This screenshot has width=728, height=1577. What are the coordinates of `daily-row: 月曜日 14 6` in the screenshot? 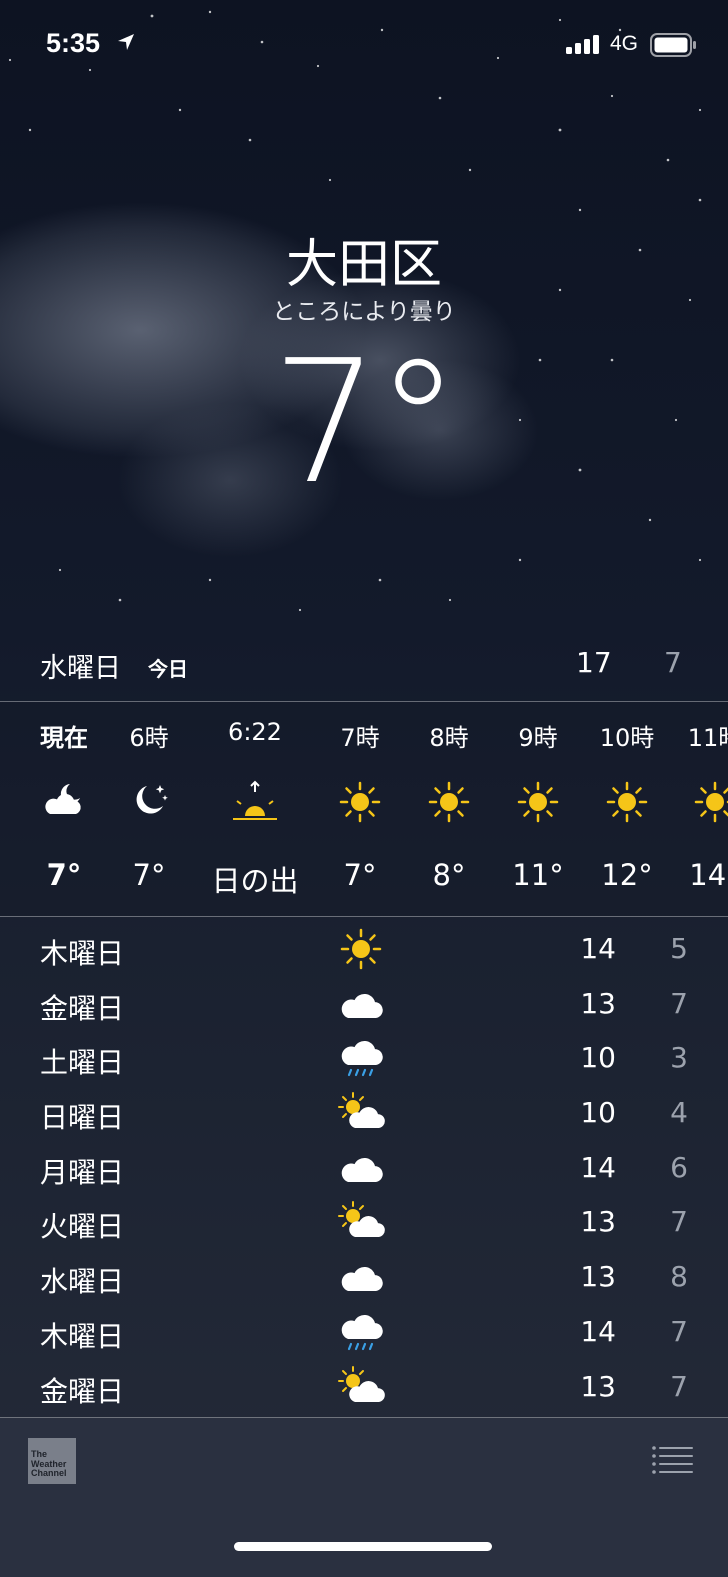 It's located at (364, 1168).